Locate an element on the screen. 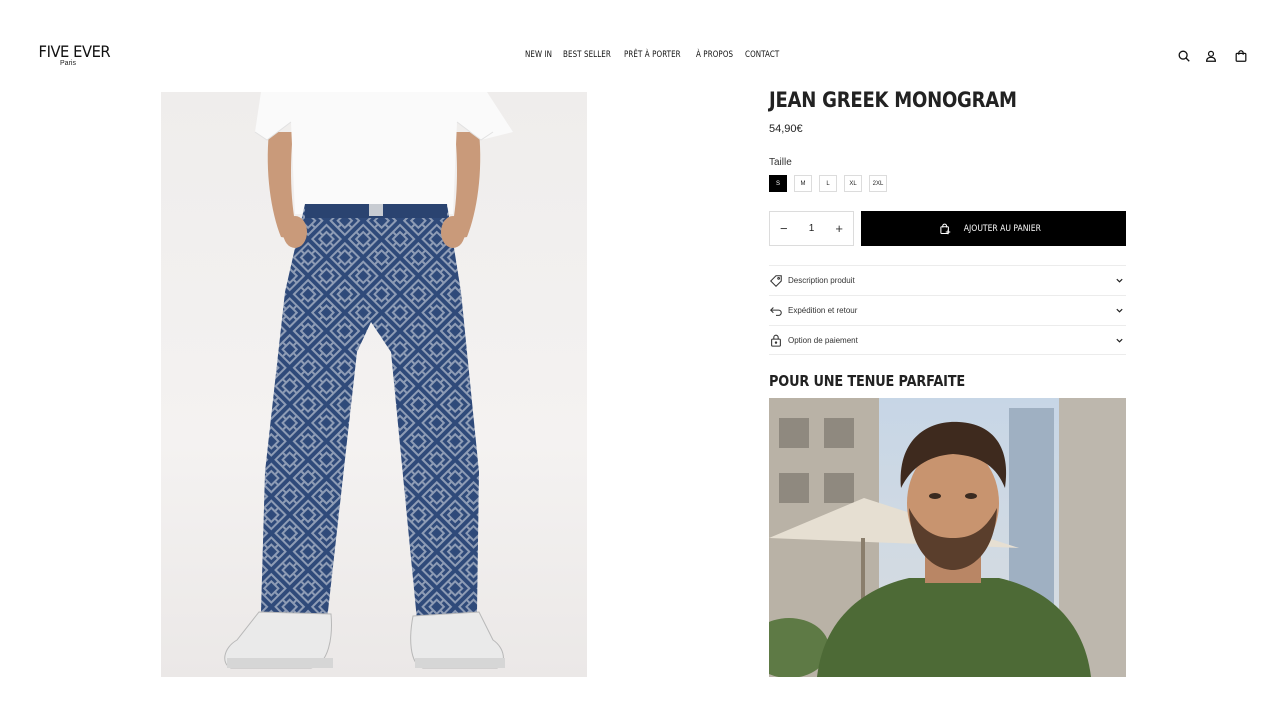  outfit-photo-model is located at coordinates (947, 537).